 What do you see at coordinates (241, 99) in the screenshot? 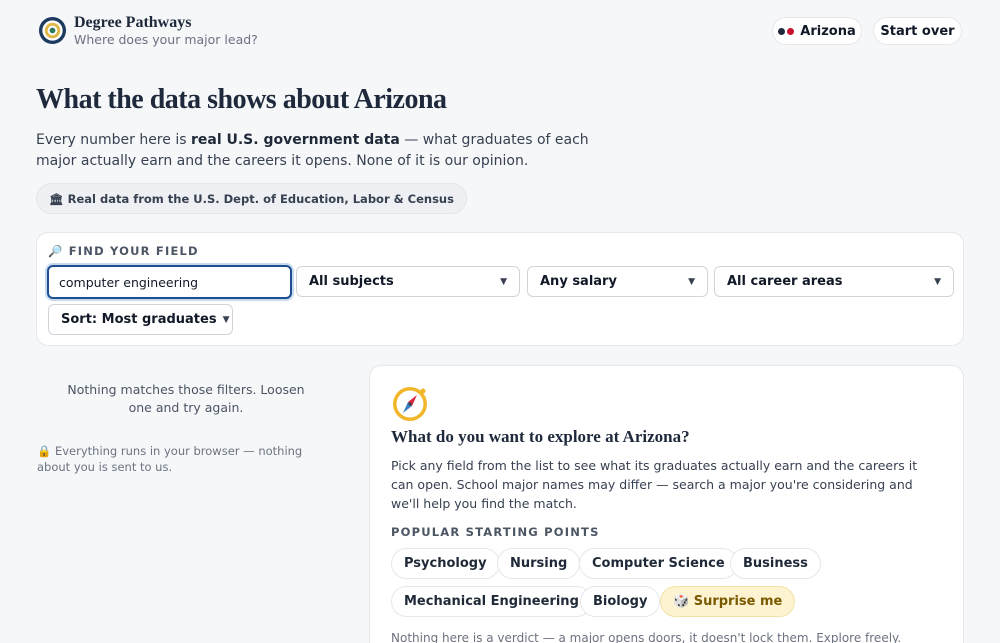
I see `page-title: What the data shows about Arizona` at bounding box center [241, 99].